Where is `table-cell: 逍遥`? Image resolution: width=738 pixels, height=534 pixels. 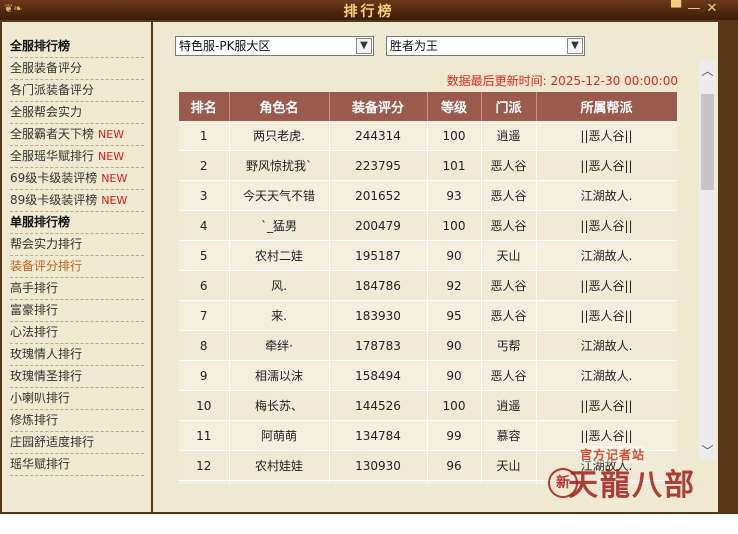
table-cell: 逍遥 is located at coordinates (509, 136).